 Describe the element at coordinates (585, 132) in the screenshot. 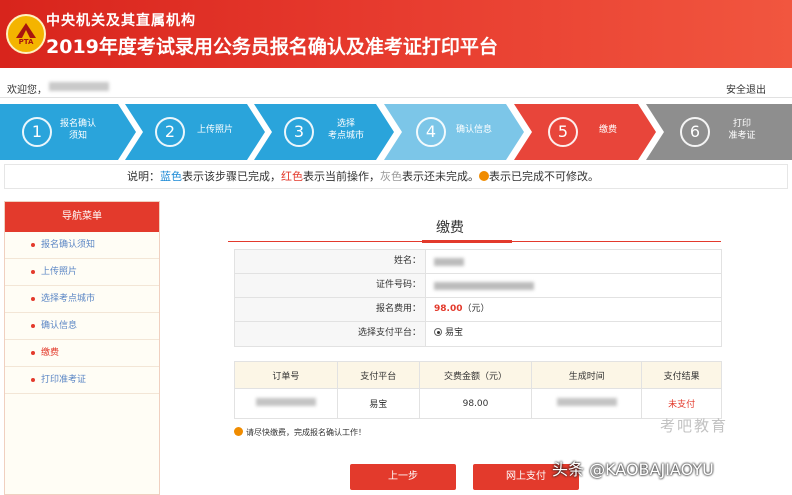

I see `step-5-current: 5 缴费` at that location.